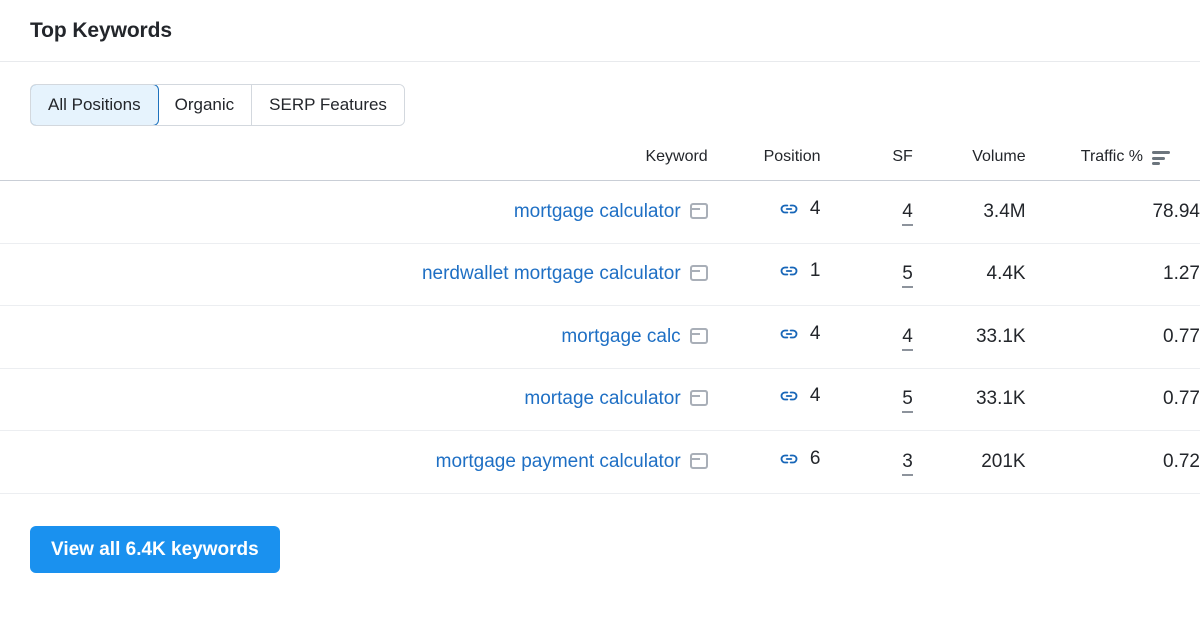 The height and width of the screenshot is (638, 1200). I want to click on cell-position: 1, so click(764, 274).